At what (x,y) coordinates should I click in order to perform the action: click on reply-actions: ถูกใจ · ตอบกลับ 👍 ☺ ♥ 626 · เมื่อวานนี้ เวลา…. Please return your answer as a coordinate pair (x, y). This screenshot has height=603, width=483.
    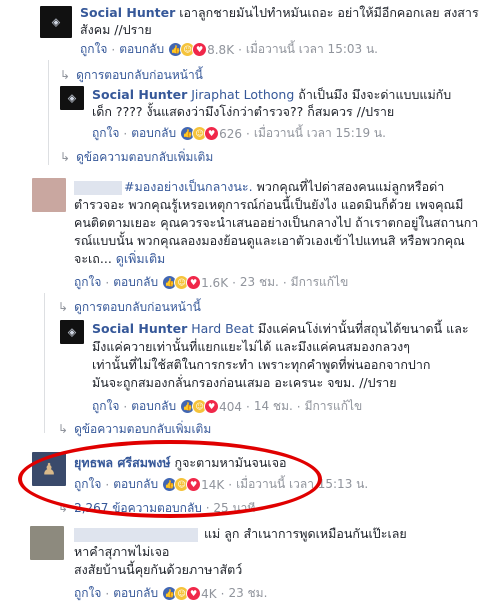
    Looking at the image, I should click on (239, 133).